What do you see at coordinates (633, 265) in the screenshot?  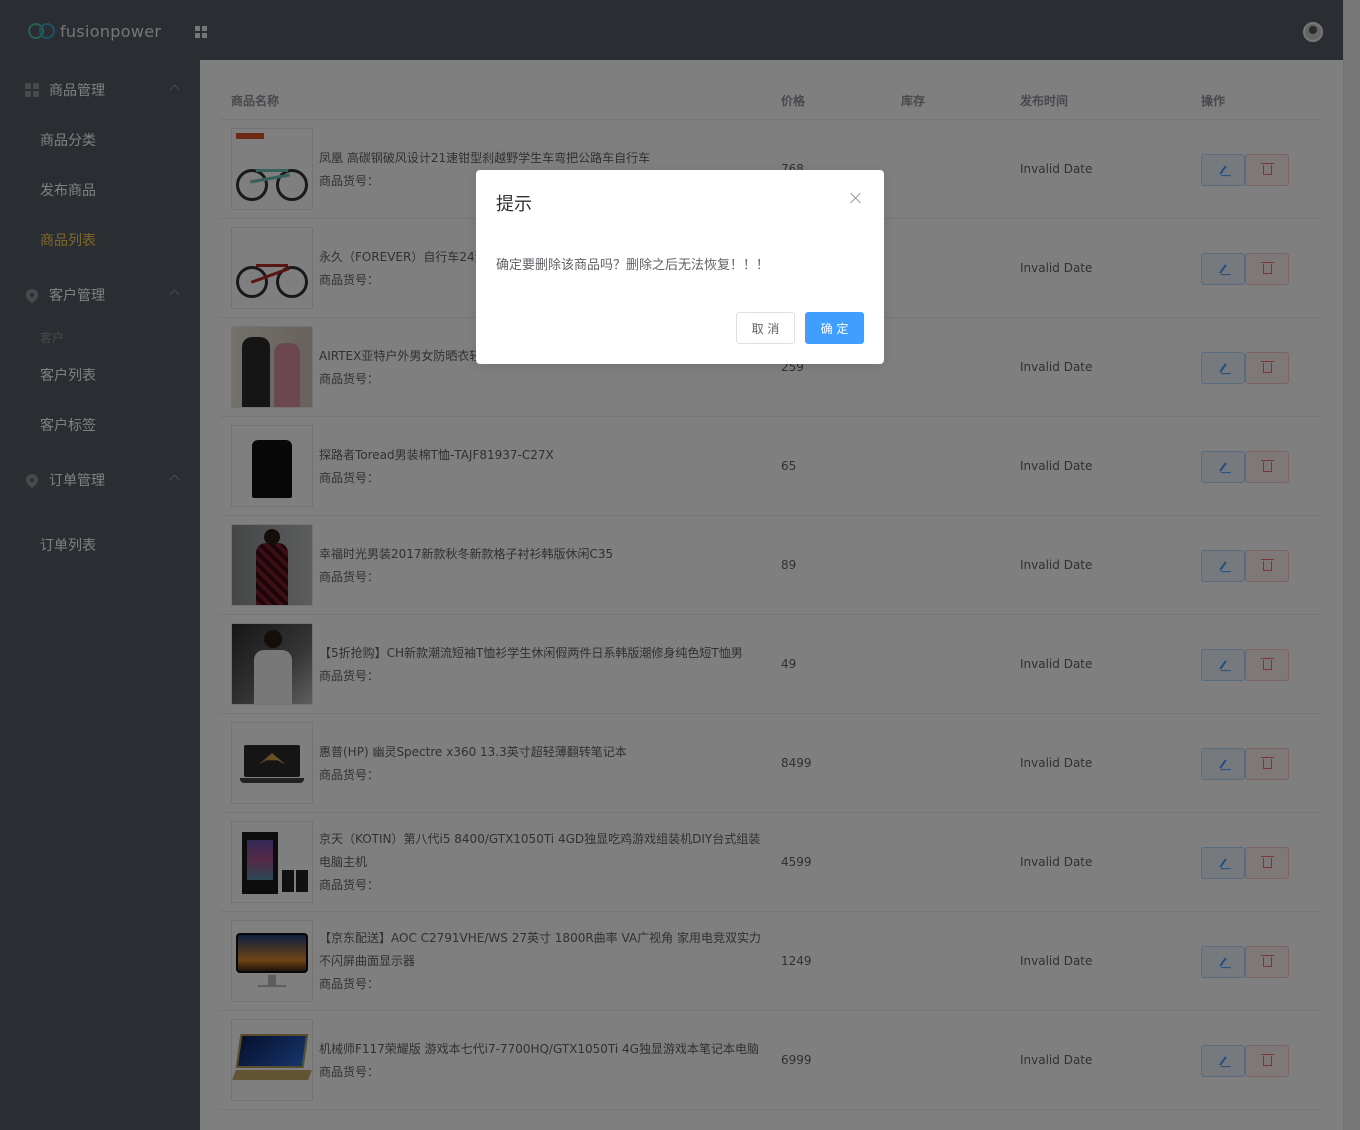 I see `dialog-message: 确定要删除该商品吗？删除之后无法恢复！！！` at bounding box center [633, 265].